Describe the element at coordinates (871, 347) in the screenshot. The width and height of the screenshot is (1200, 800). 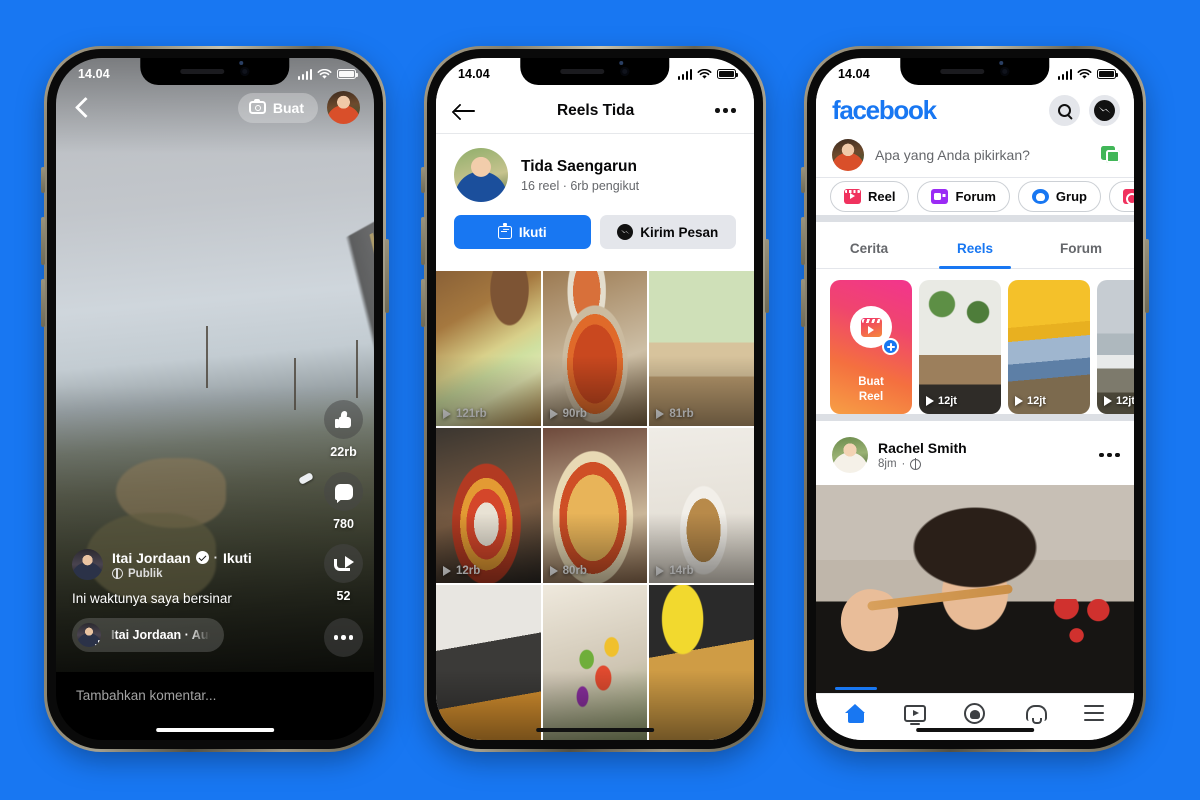
I see `create-reel-card: Buat Reel` at that location.